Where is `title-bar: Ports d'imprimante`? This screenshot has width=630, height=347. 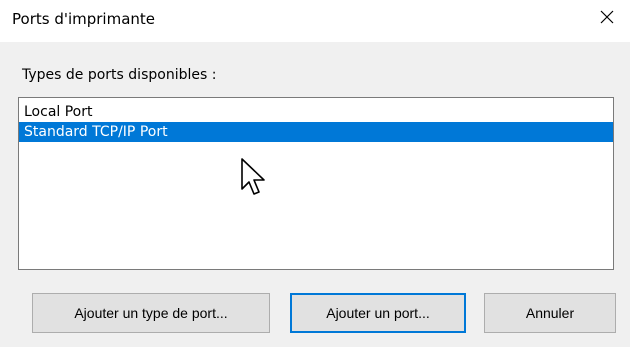
title-bar: Ports d'imprimante is located at coordinates (315, 21).